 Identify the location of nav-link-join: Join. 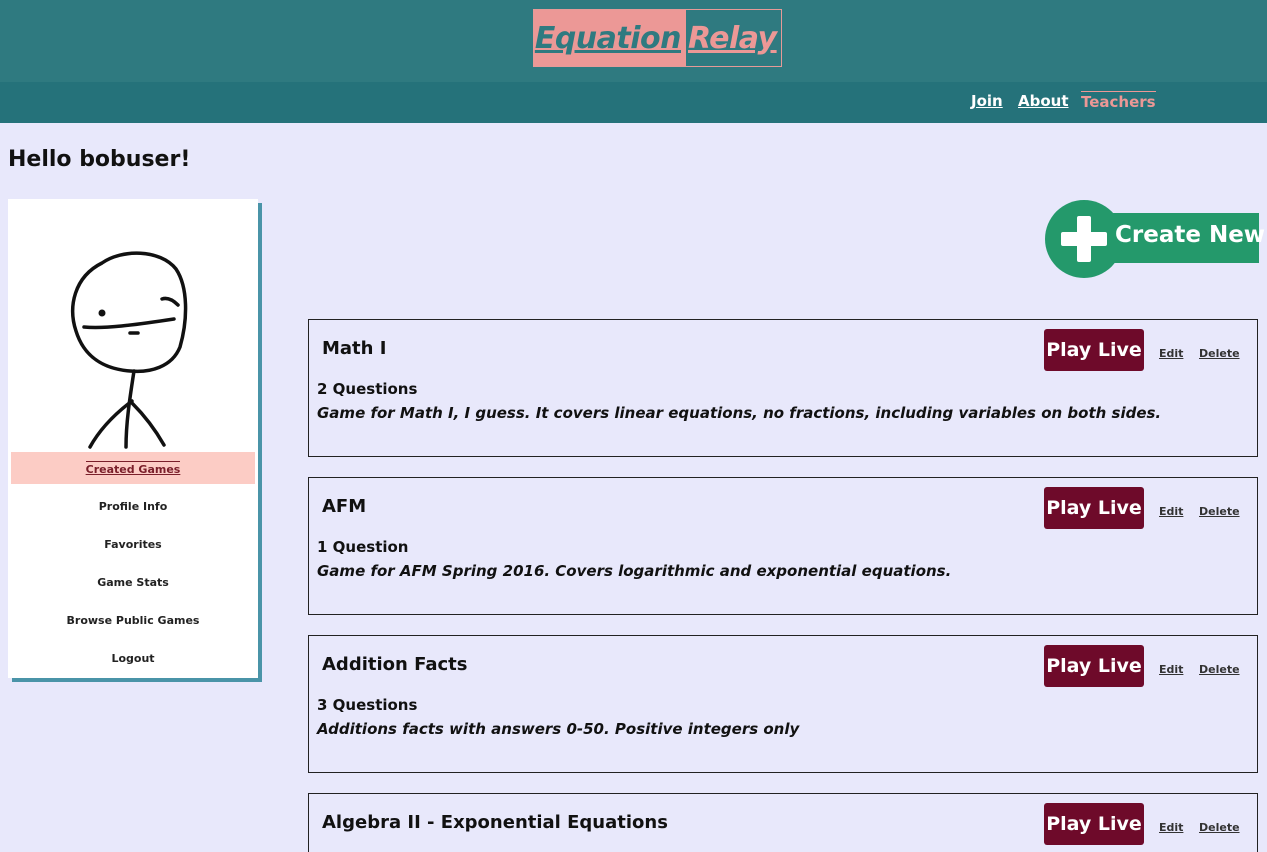
(987, 101).